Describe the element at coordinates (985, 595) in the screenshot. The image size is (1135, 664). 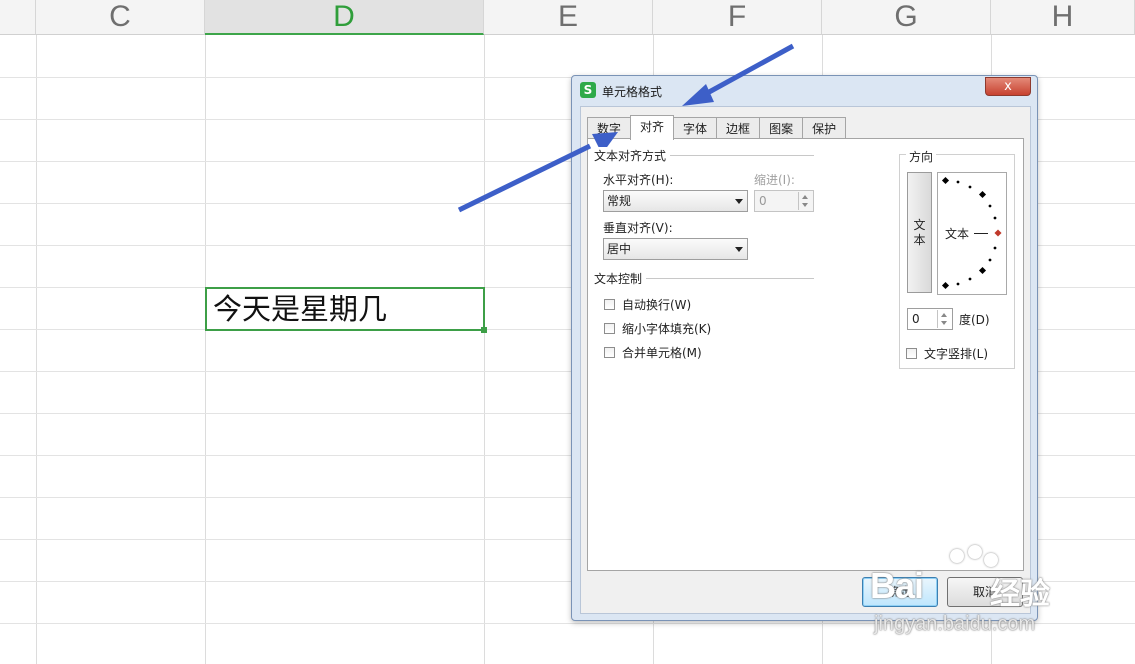
I see `baidu-jingyan-watermark: Bai 经验 jingyan.baidu.com` at that location.